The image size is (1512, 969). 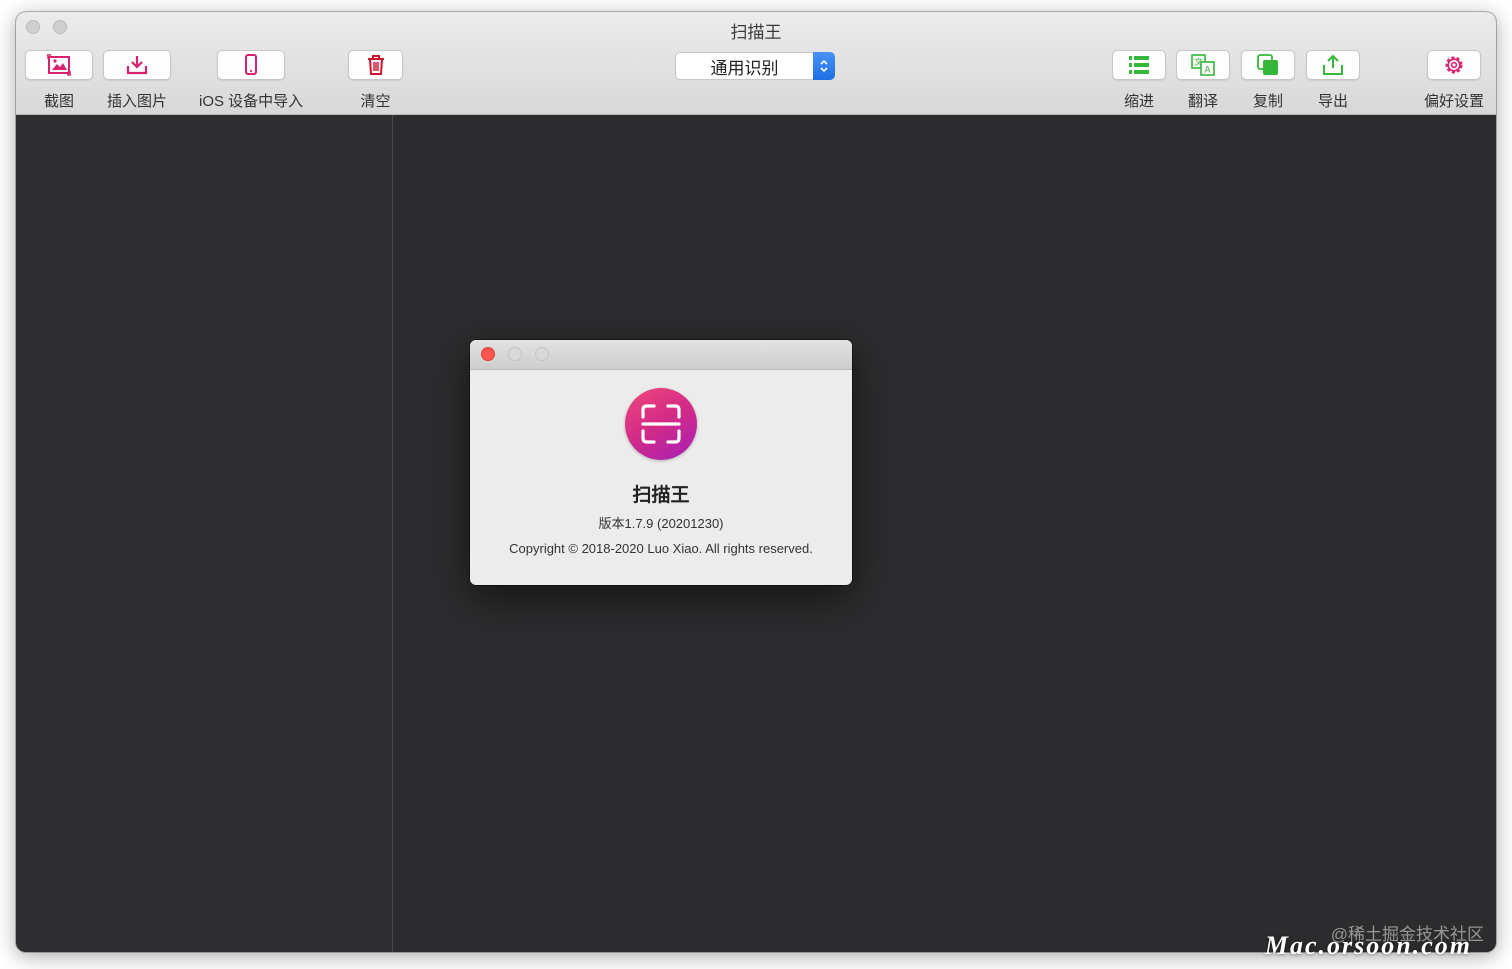 I want to click on export-tool: 导出, so click(x=1333, y=80).